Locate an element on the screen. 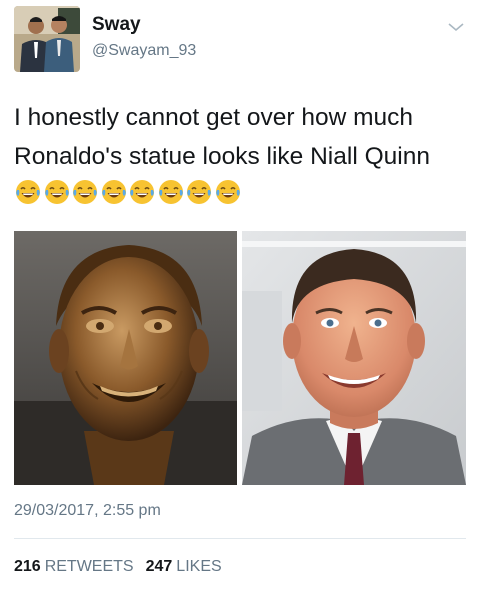  retweets-label: RETWEETS is located at coordinates (89, 566).